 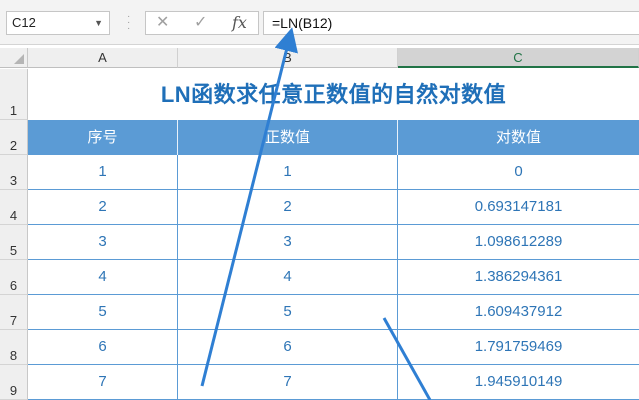 I want to click on drag-handle-icon: · · ·, so click(x=128, y=23).